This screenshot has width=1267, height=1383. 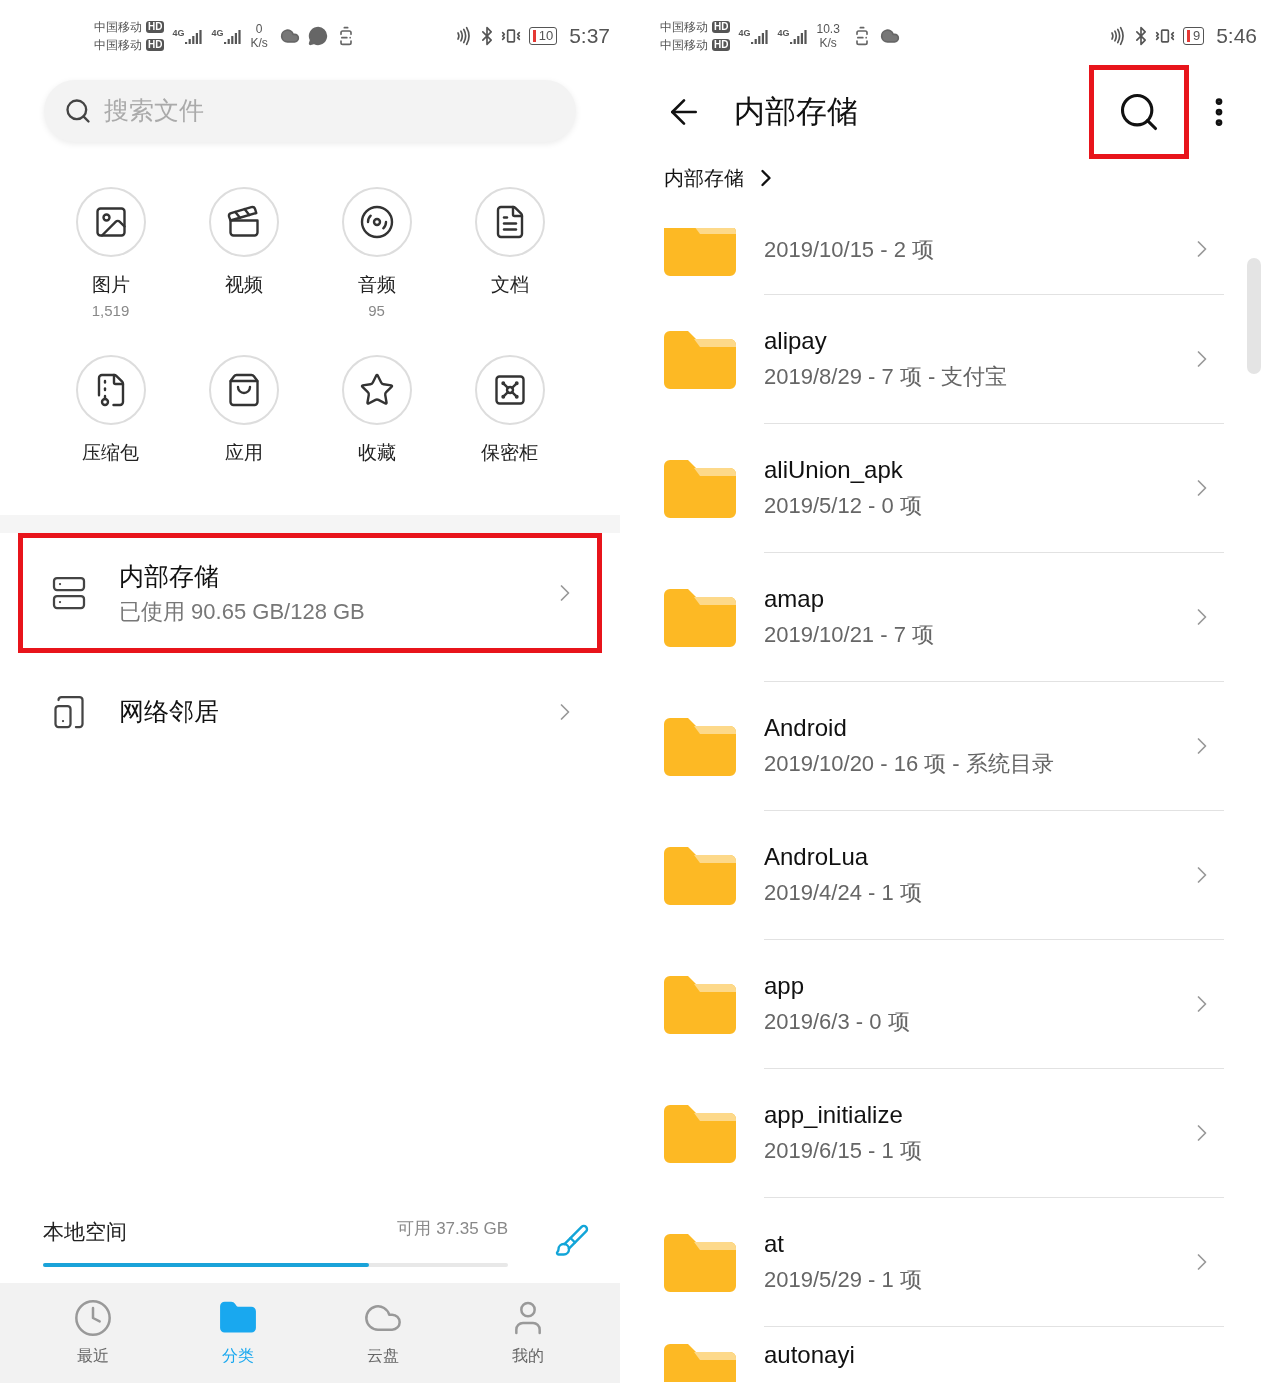 What do you see at coordinates (376, 310) in the screenshot?
I see `category-count: 95` at bounding box center [376, 310].